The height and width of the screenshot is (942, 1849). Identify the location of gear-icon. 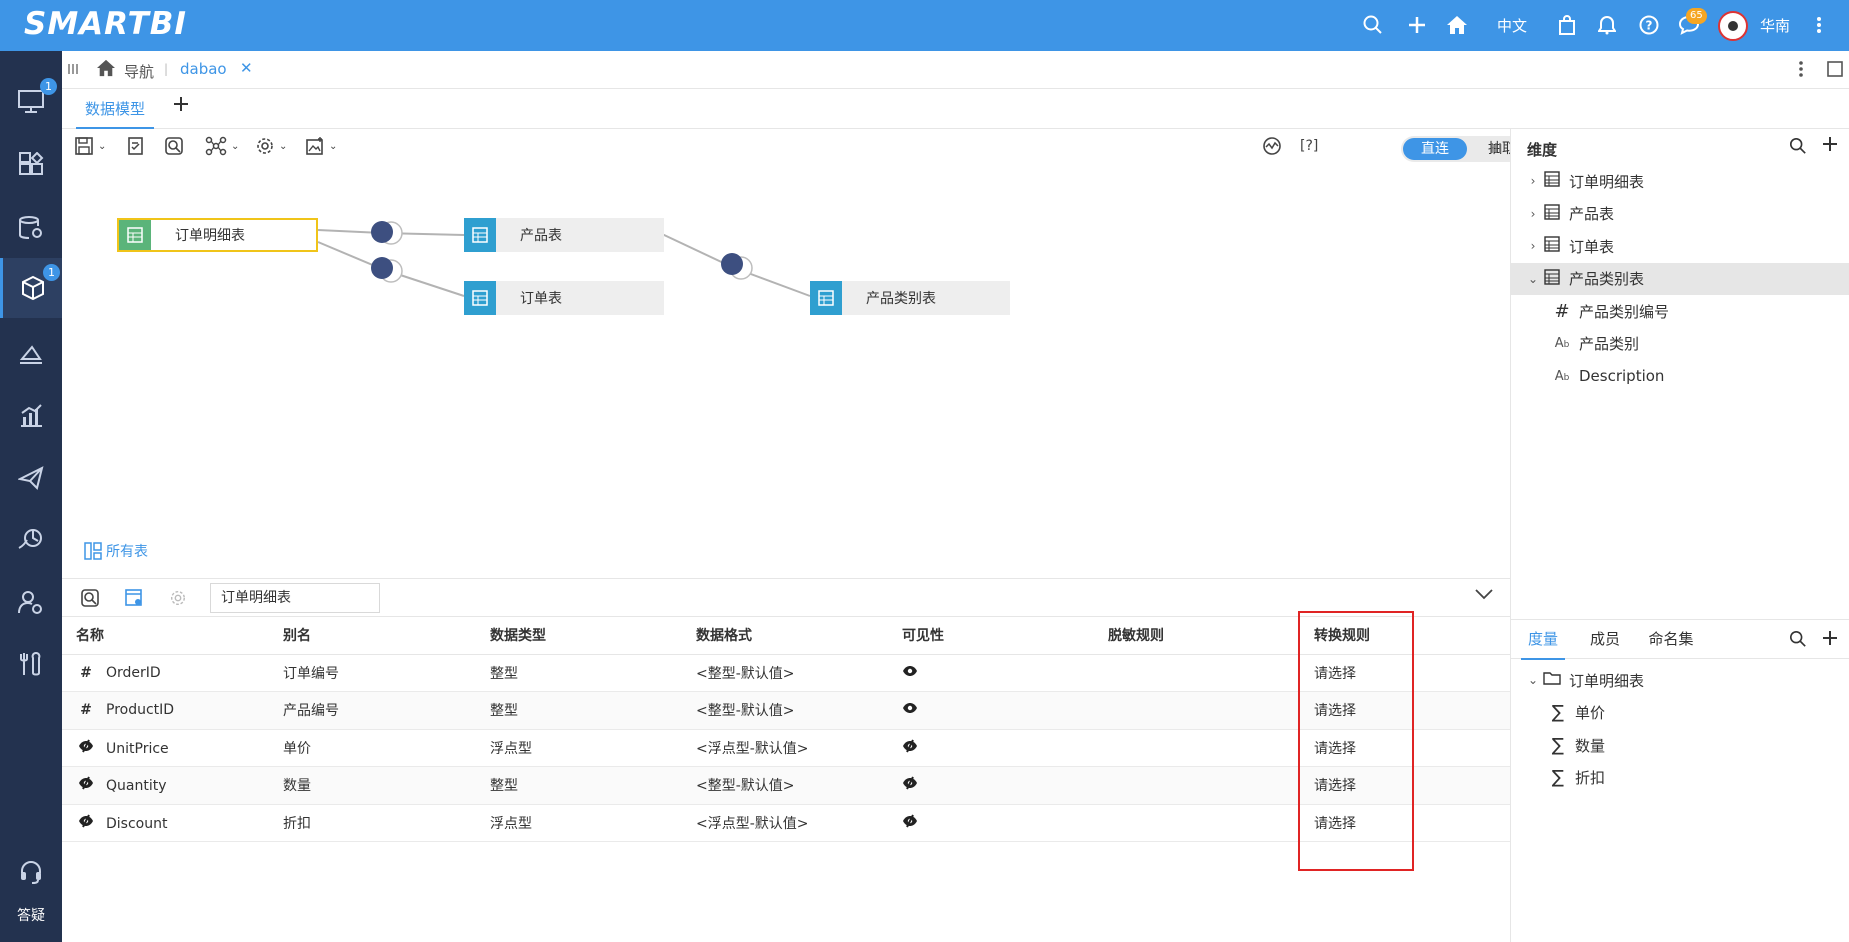
(178, 598).